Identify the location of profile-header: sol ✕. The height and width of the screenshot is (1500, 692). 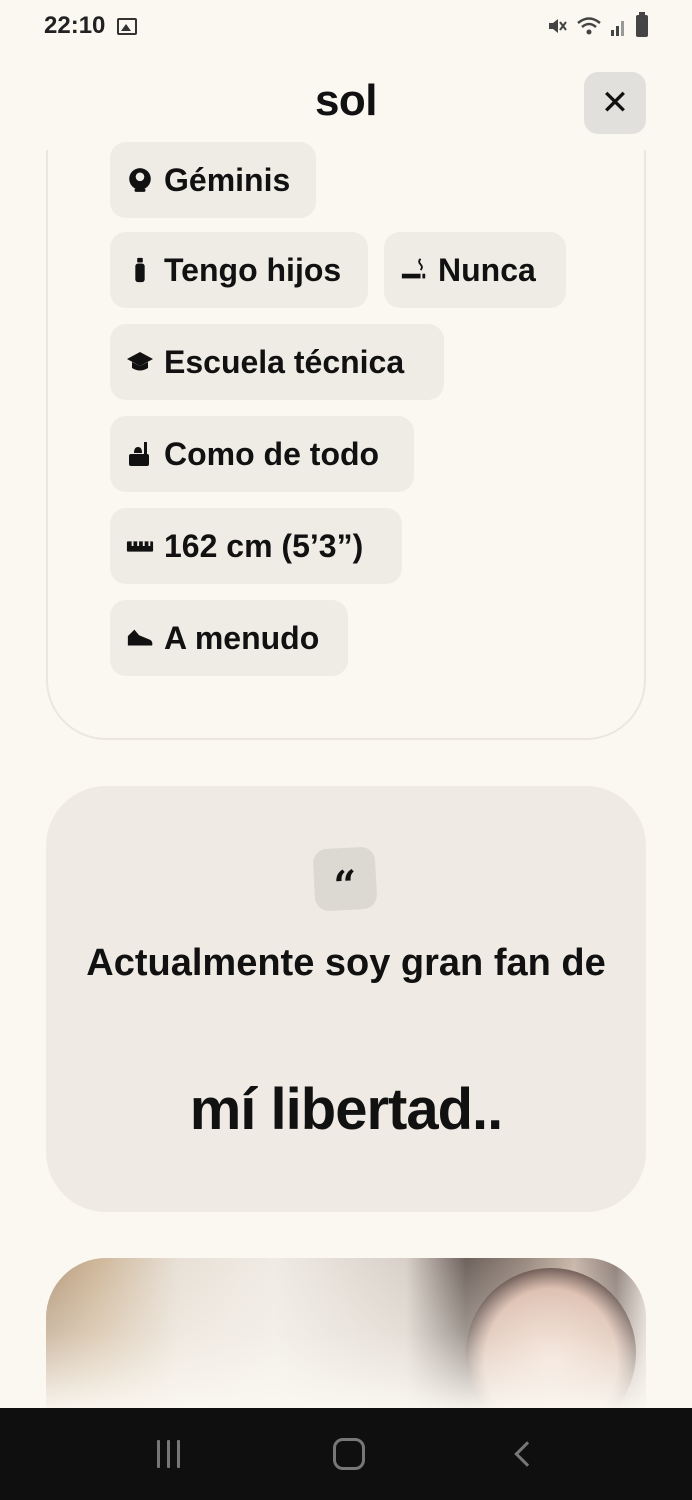
(346, 105).